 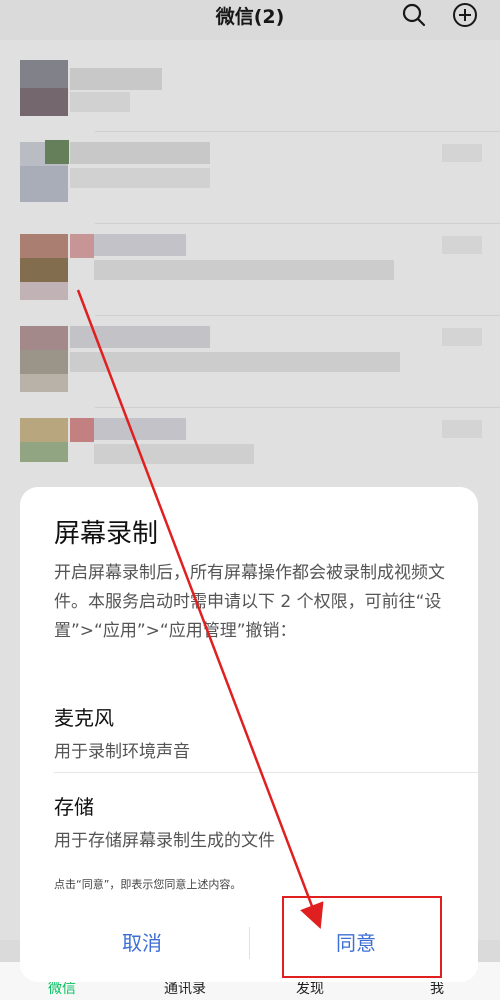 I want to click on permission-microphone-name: 麦克风, so click(x=84, y=718).